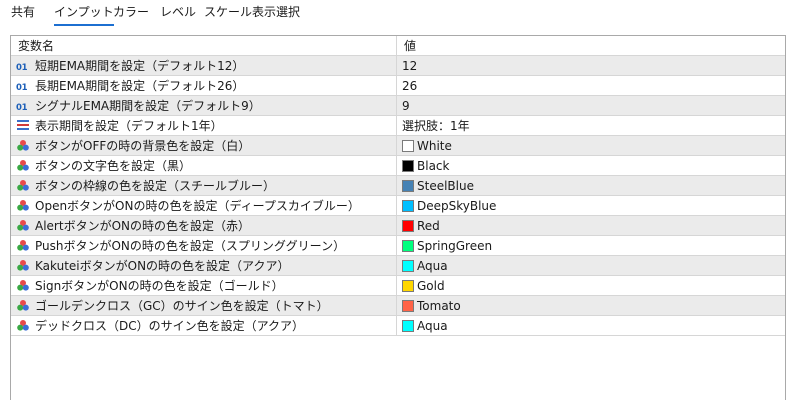  Describe the element at coordinates (155, 186) in the screenshot. I see `variable-name: ボタンの枠線の色を設定（スチールブルー）` at that location.